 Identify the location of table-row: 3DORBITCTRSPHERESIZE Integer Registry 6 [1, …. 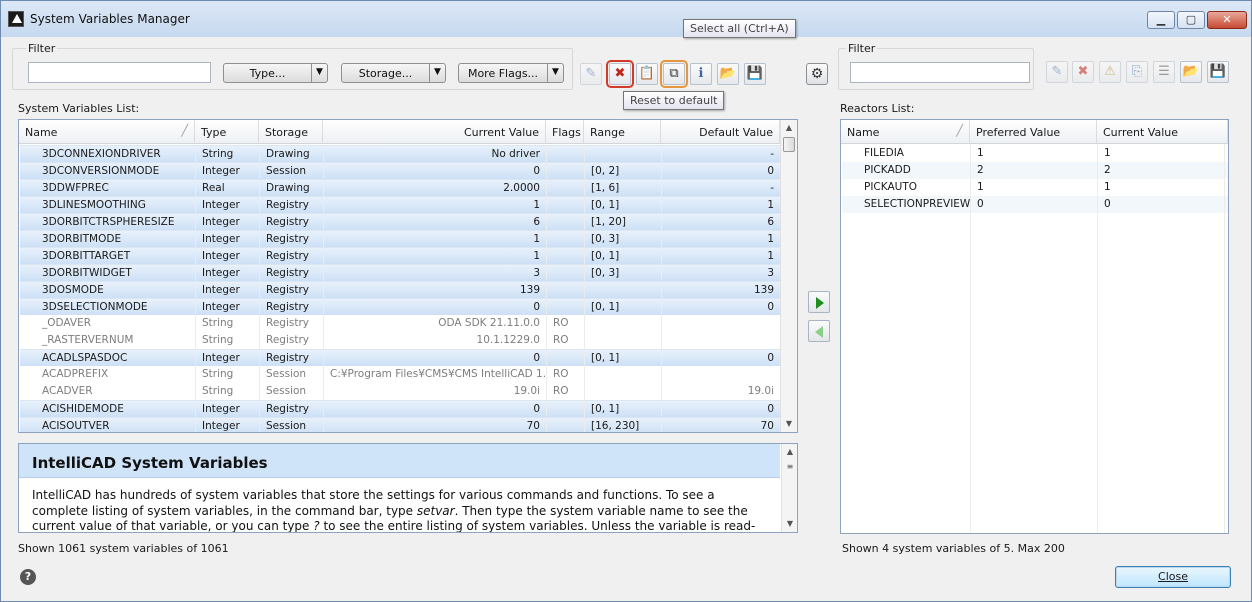
(400, 222).